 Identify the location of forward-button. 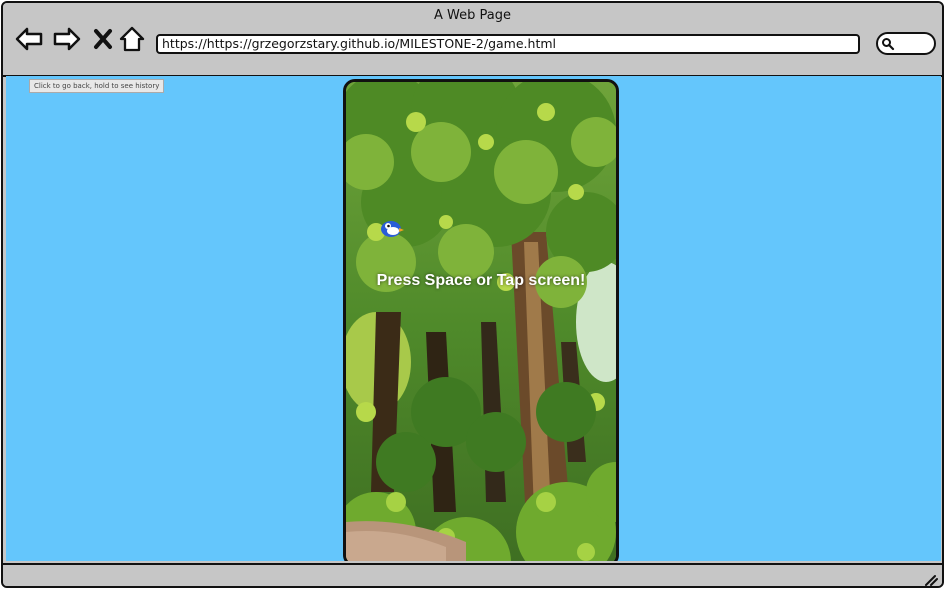
(67, 39).